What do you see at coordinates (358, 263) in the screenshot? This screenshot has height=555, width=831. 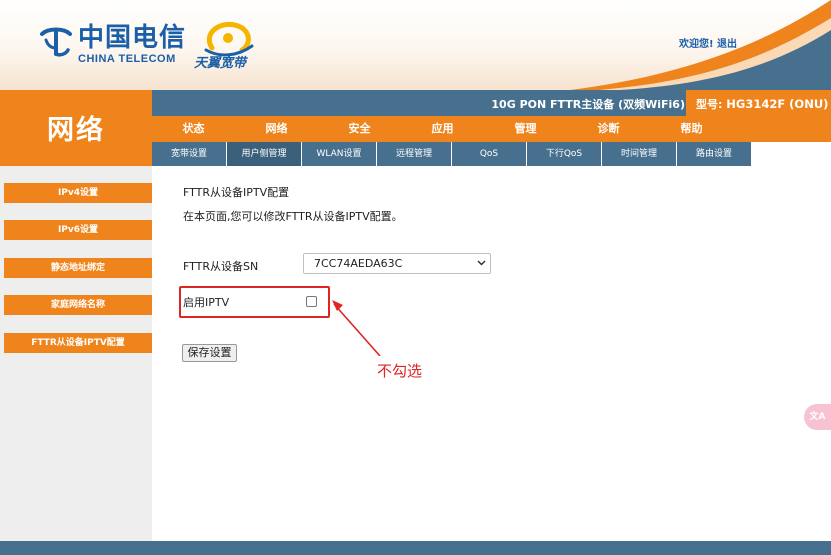 I see `sn-select-value: 7CC74AEDA63C` at bounding box center [358, 263].